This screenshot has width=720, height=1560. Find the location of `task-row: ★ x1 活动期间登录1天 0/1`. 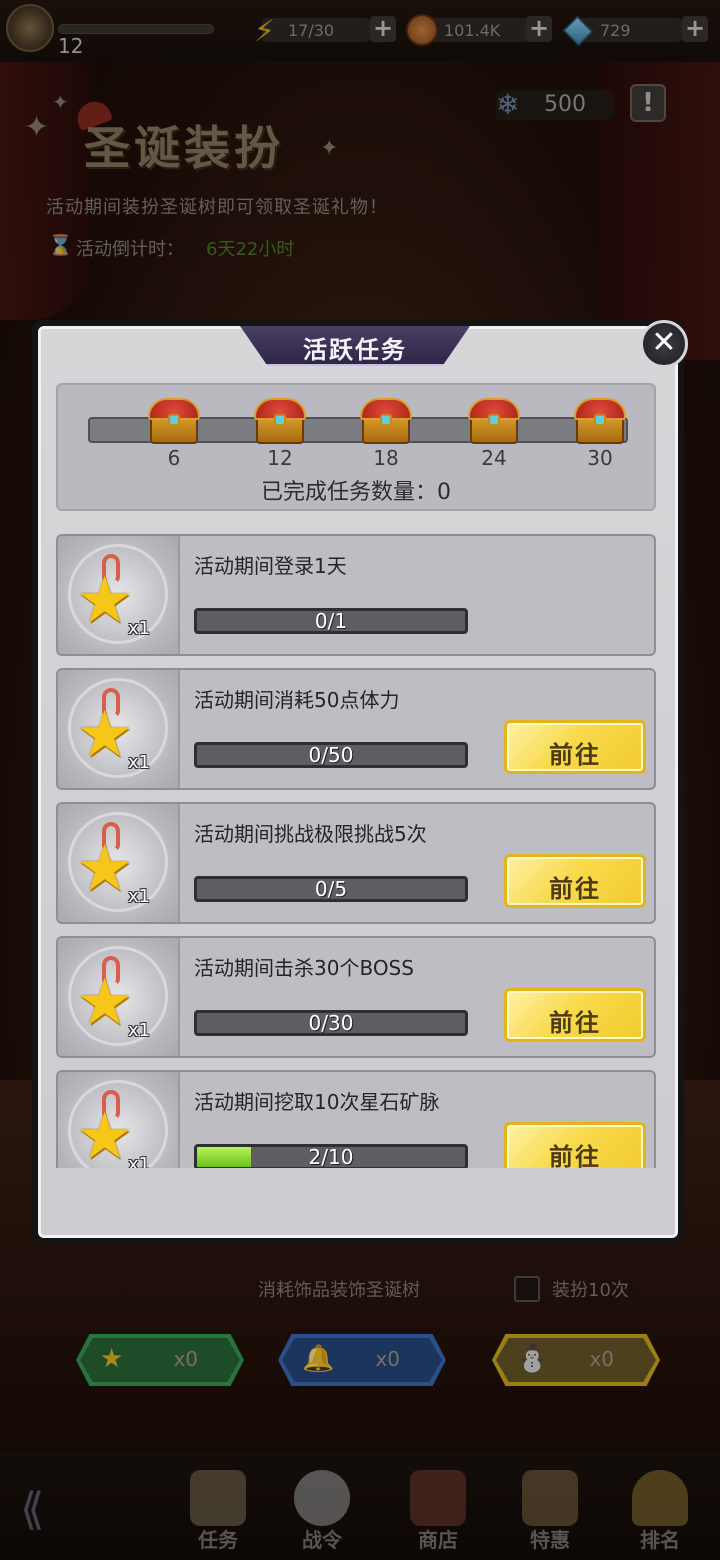

task-row: ★ x1 活动期间登录1天 0/1 is located at coordinates (356, 595).